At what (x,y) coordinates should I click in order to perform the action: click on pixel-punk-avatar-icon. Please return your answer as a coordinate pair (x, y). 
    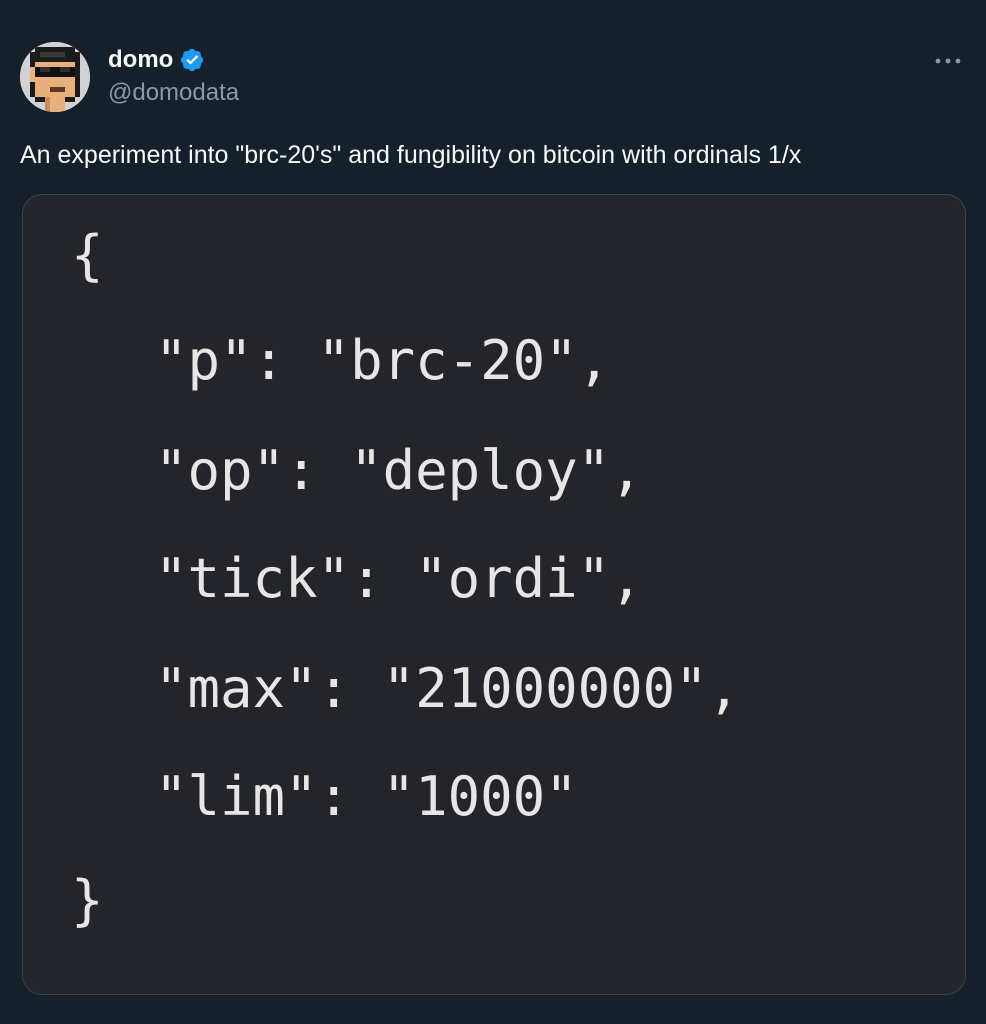
    Looking at the image, I should click on (55, 77).